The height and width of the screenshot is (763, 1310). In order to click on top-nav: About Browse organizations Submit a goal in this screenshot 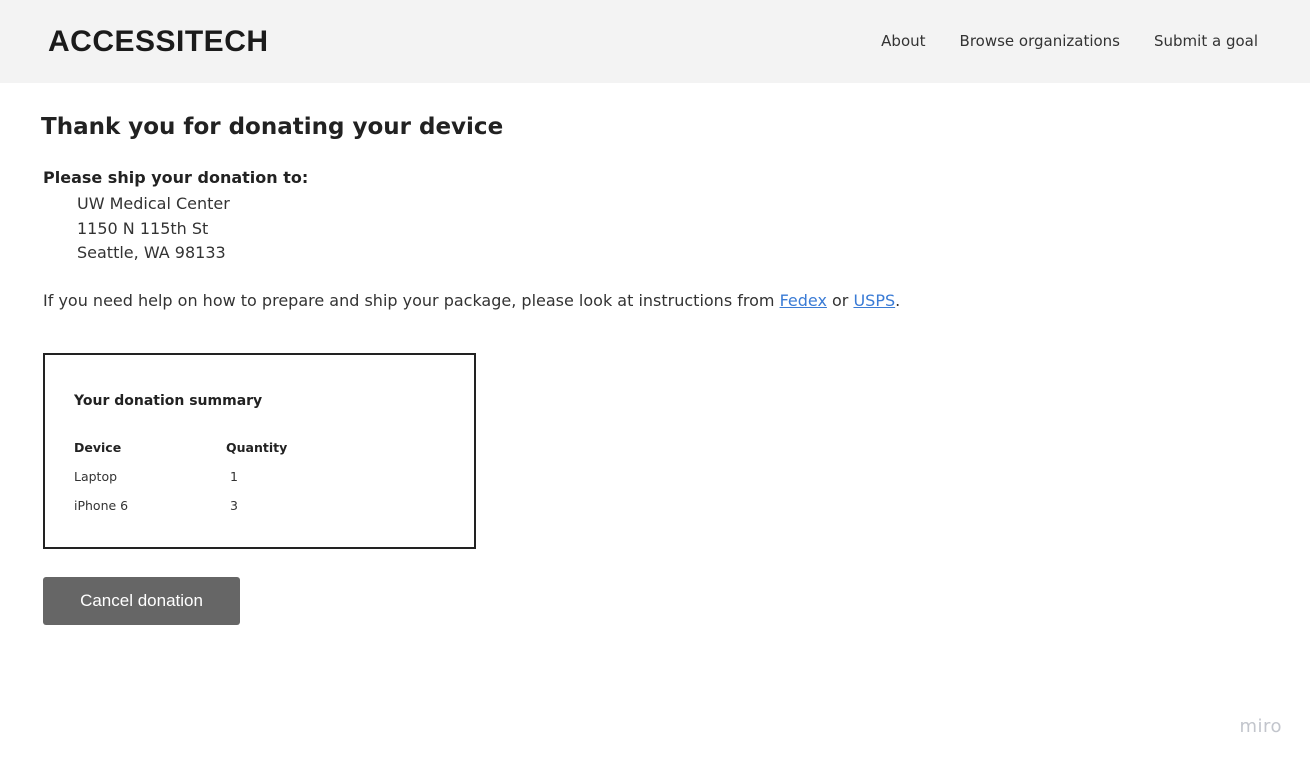, I will do `click(1069, 41)`.